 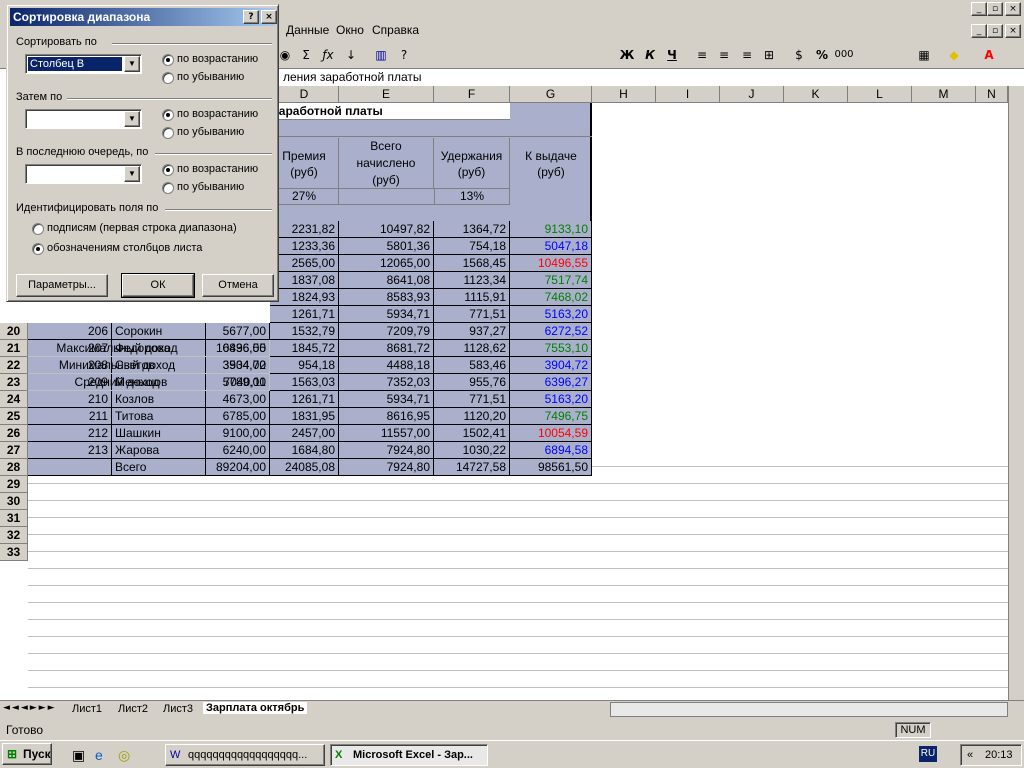 What do you see at coordinates (381, 55) in the screenshot?
I see `chart-wizard-icon: ▥` at bounding box center [381, 55].